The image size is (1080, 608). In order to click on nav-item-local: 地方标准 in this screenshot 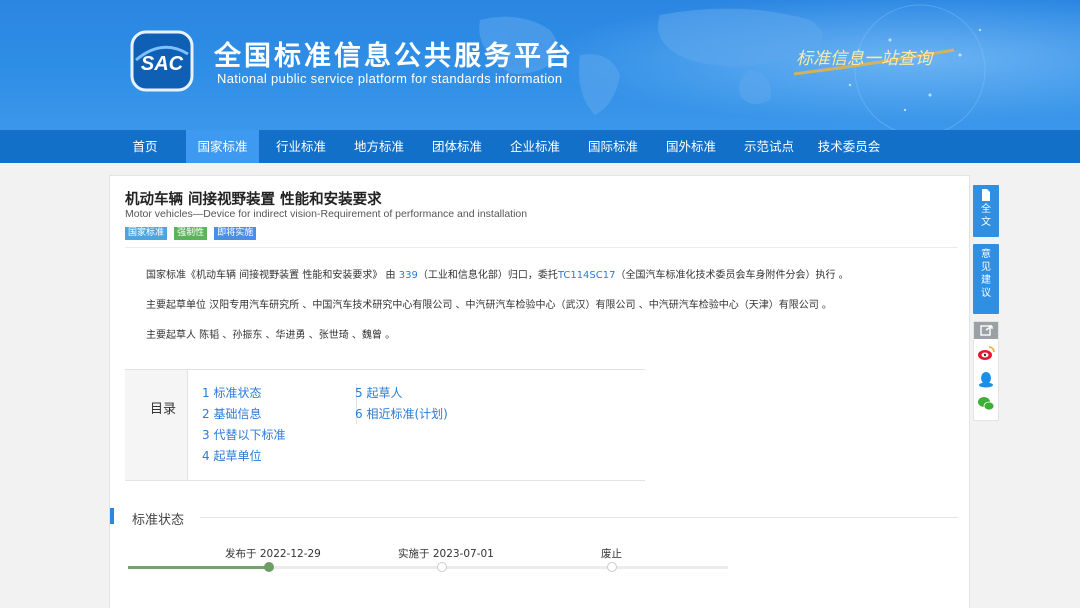, I will do `click(379, 146)`.